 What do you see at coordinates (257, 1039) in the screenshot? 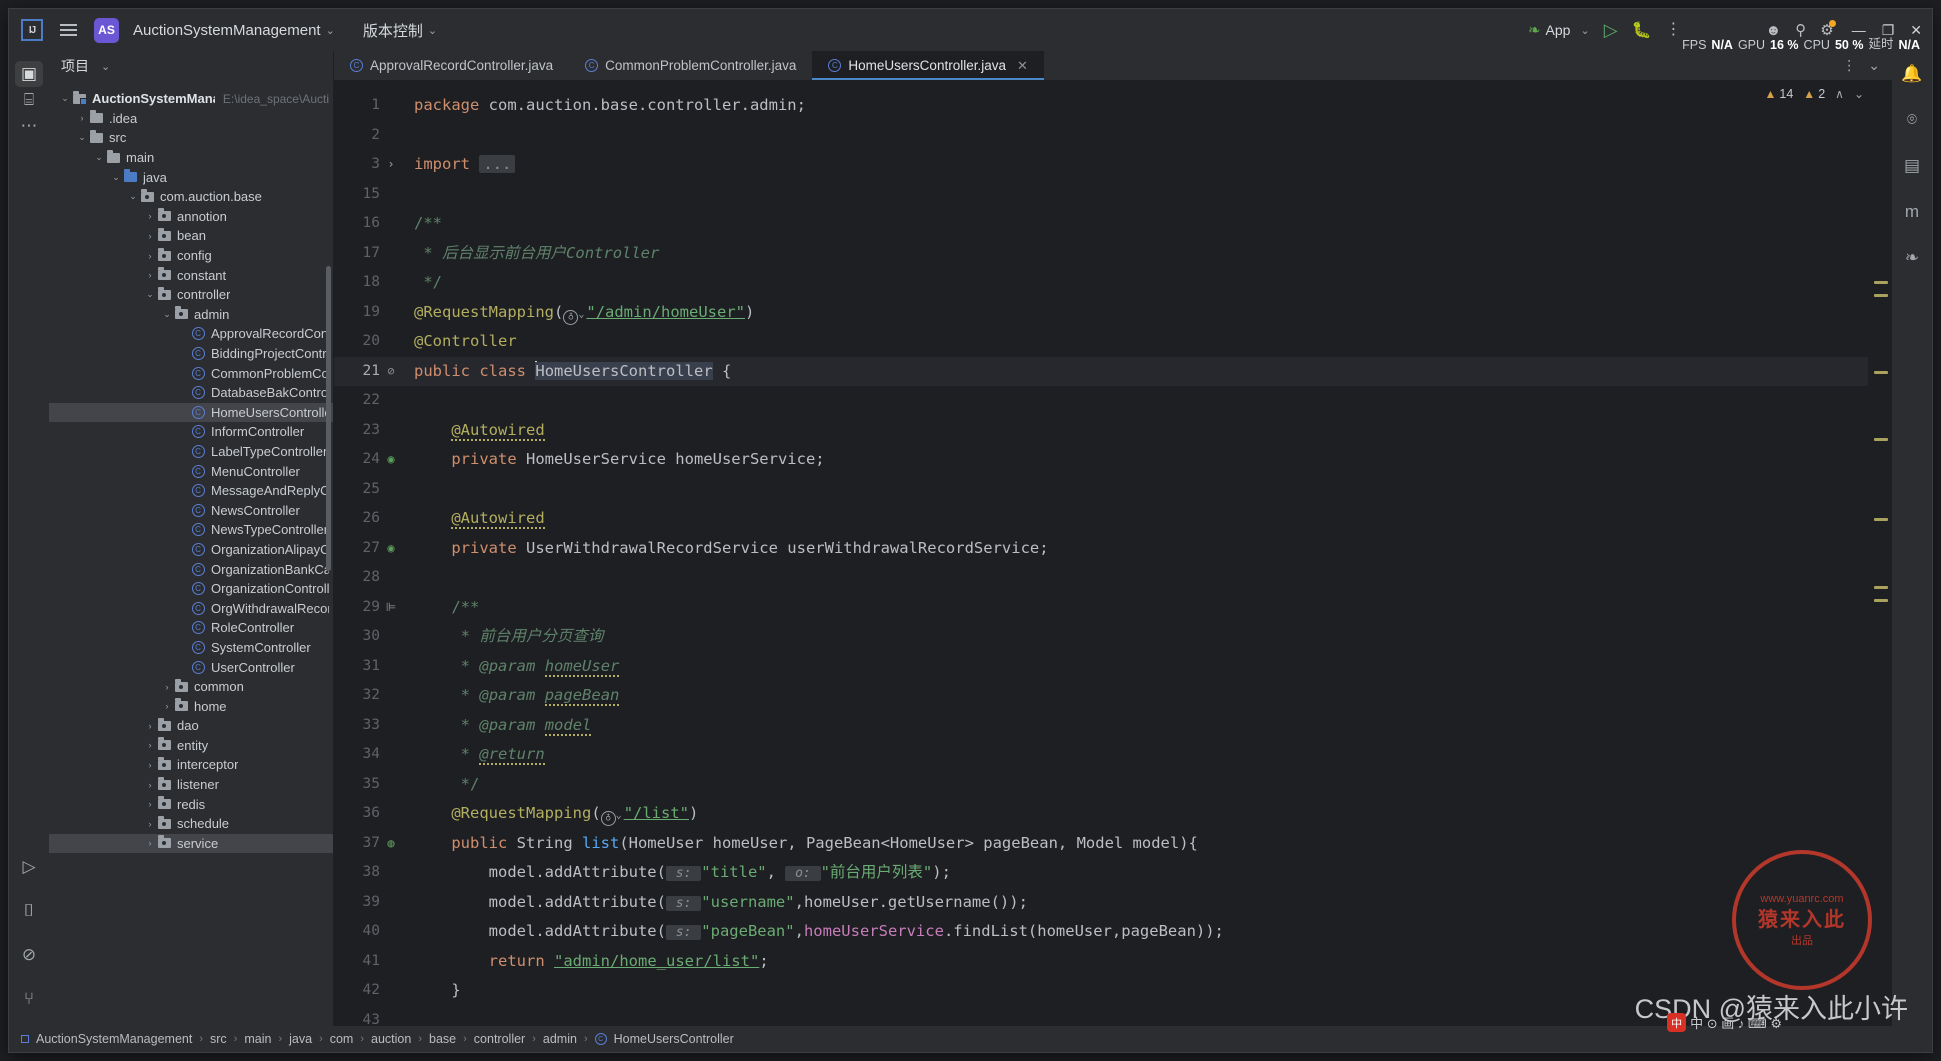
I see `breadcrumb-item: main` at bounding box center [257, 1039].